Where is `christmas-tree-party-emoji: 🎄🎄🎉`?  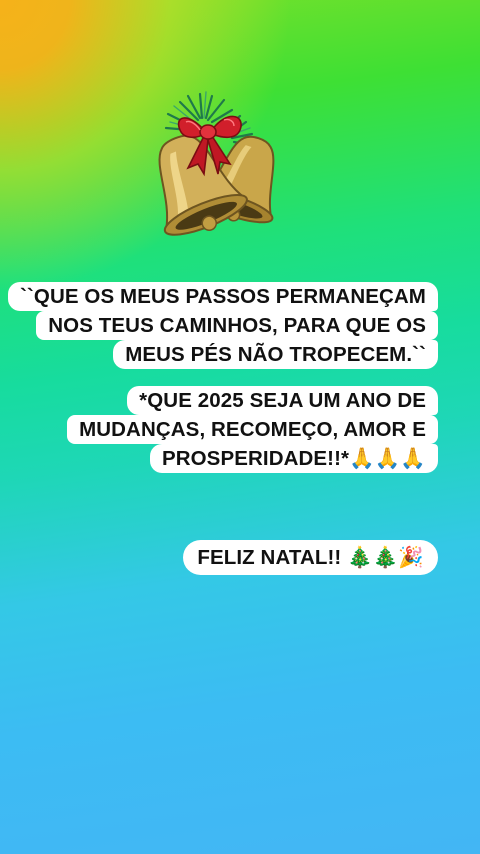
christmas-tree-party-emoji: 🎄🎄🎉 is located at coordinates (385, 557).